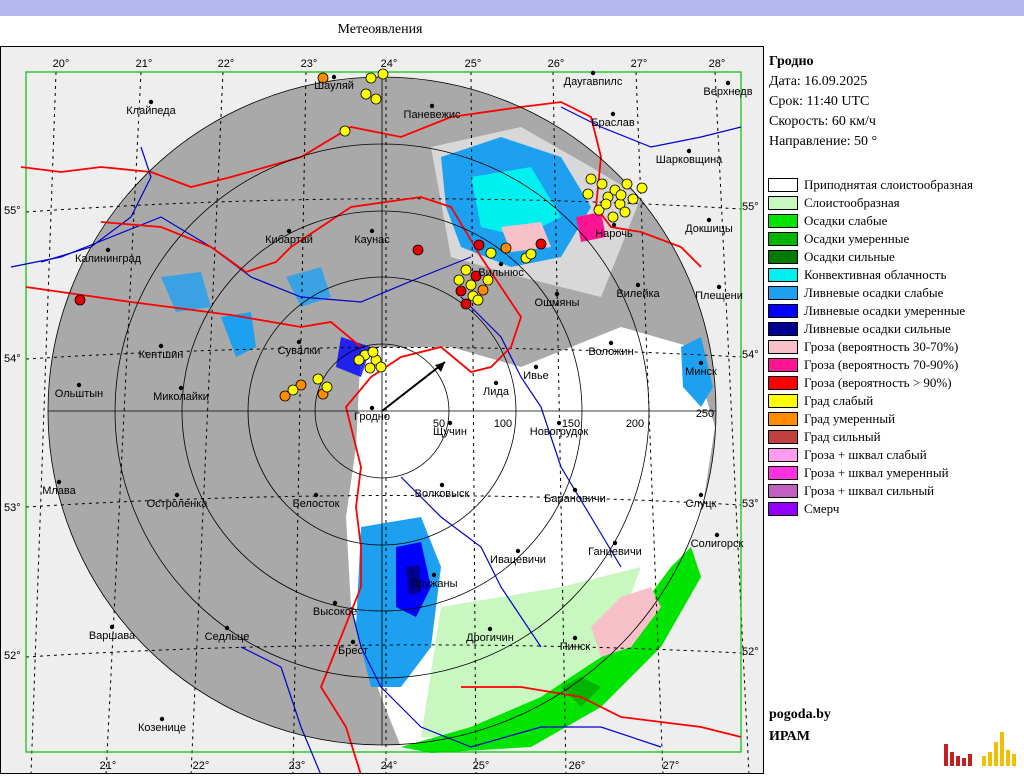  What do you see at coordinates (380, 29) in the screenshot?
I see `map-title: Метеоявления` at bounding box center [380, 29].